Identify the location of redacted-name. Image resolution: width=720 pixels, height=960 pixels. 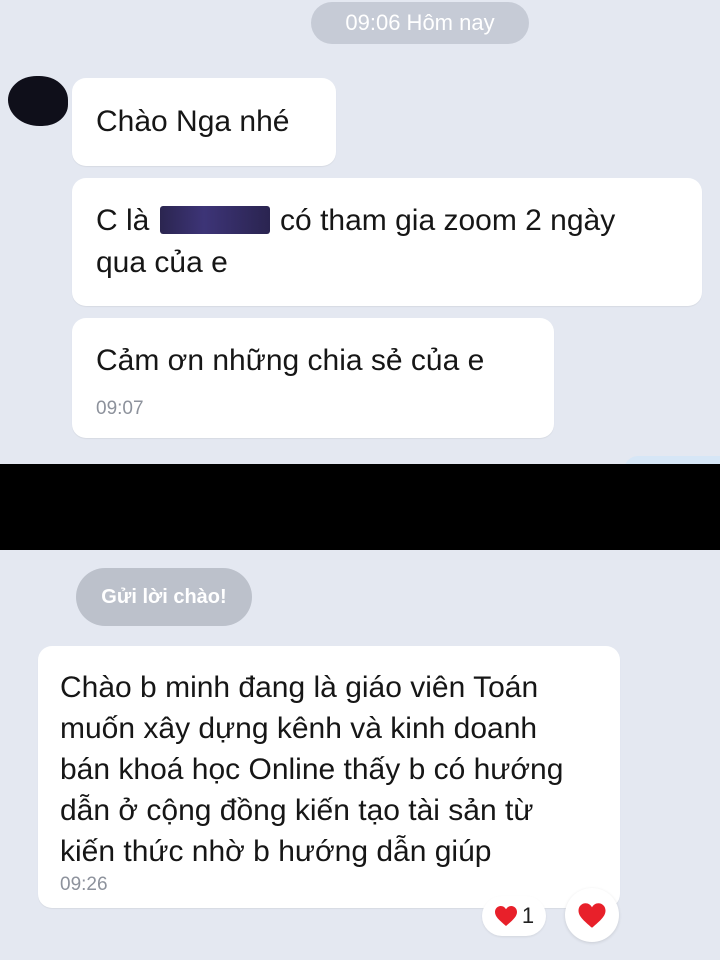
(214, 220).